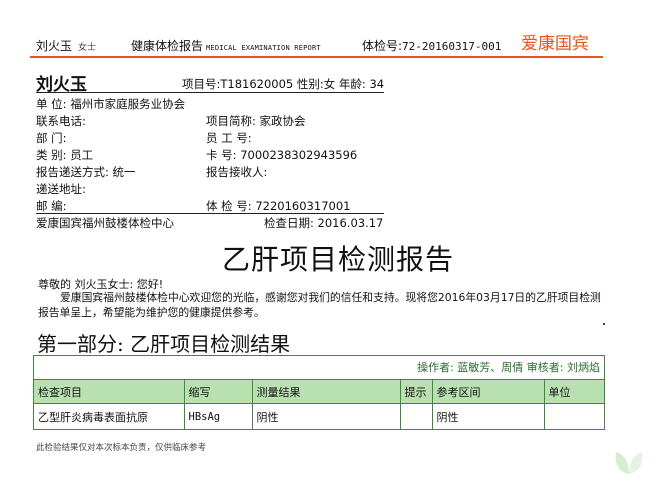 Image resolution: width=665 pixels, height=490 pixels. I want to click on table-header-row: 检查项目 缩写 测量结果 提示 参考区间 单位, so click(319, 392).